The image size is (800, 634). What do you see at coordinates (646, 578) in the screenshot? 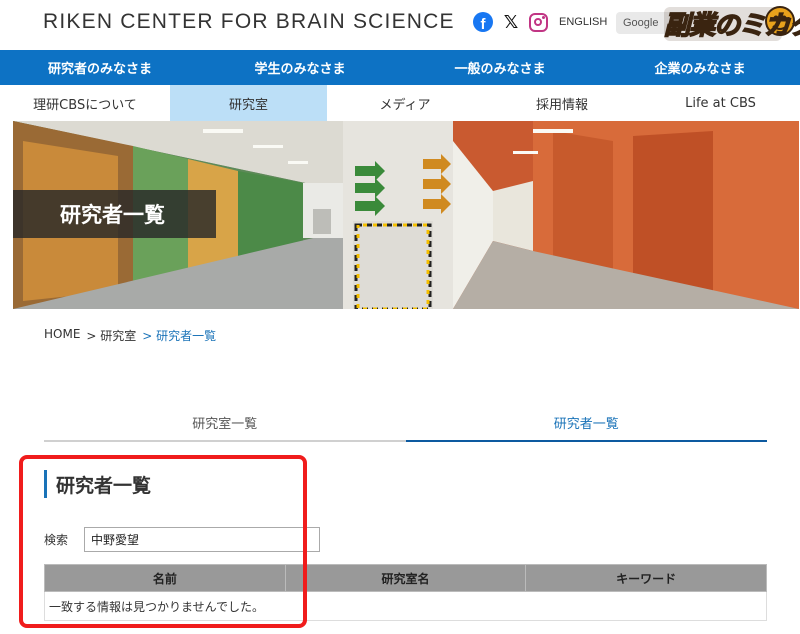
I see `column-header-keyword: キーワード` at bounding box center [646, 578].